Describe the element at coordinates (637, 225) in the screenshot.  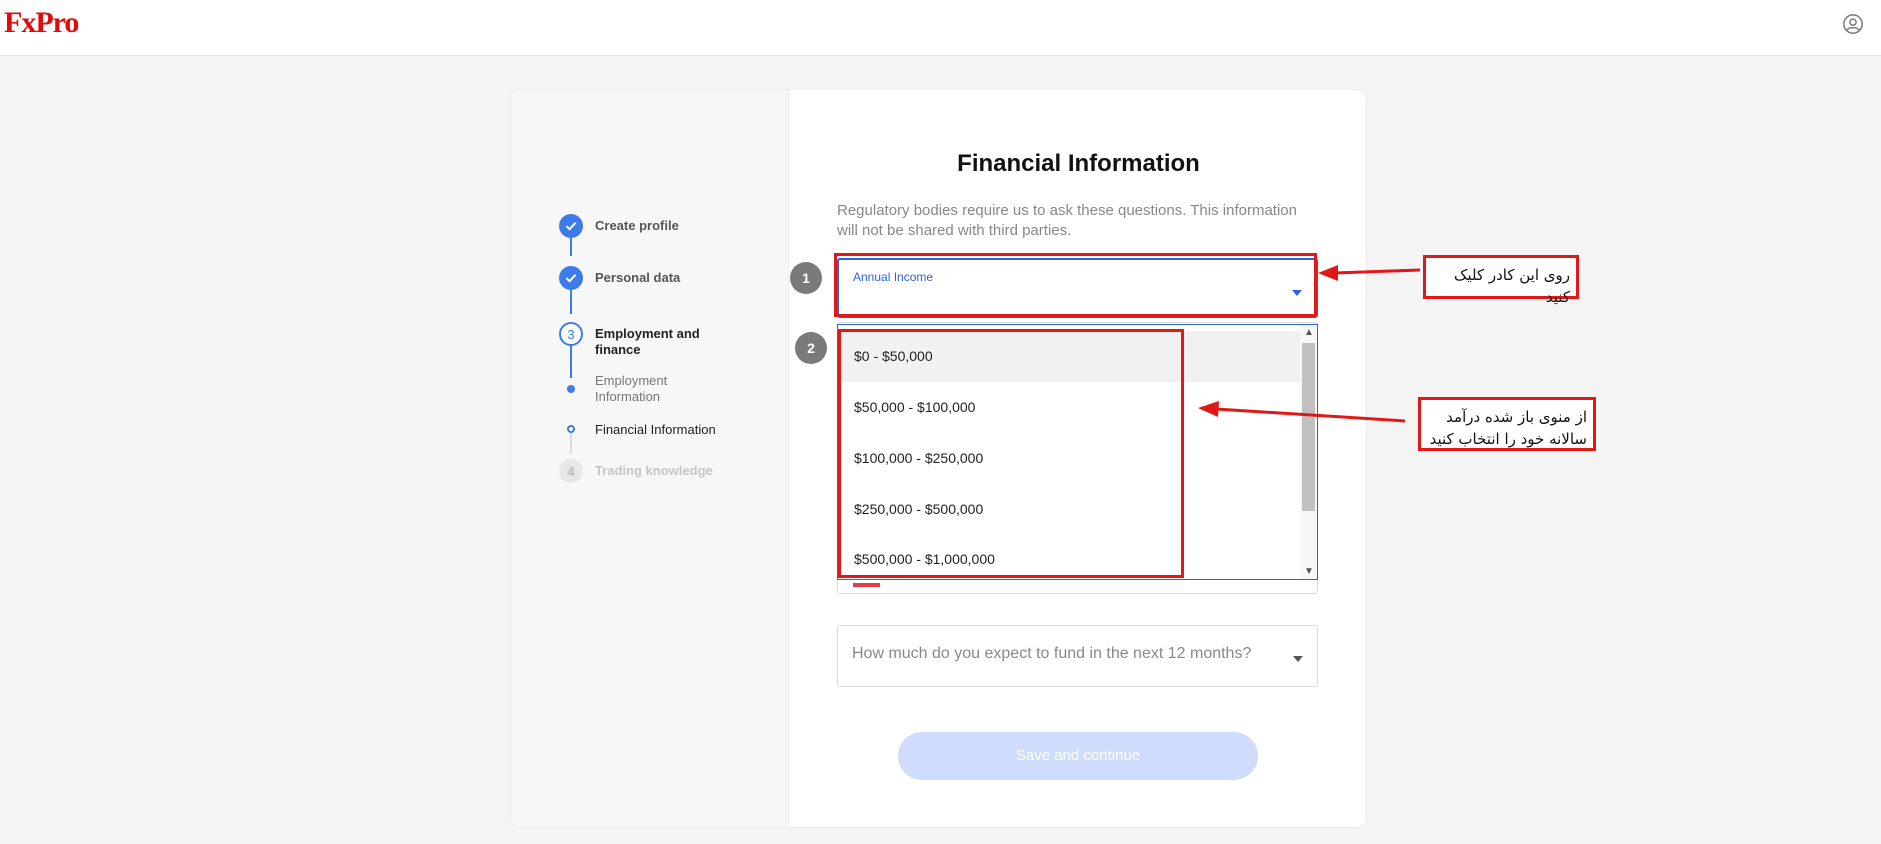
I see `step-label: Create profile` at that location.